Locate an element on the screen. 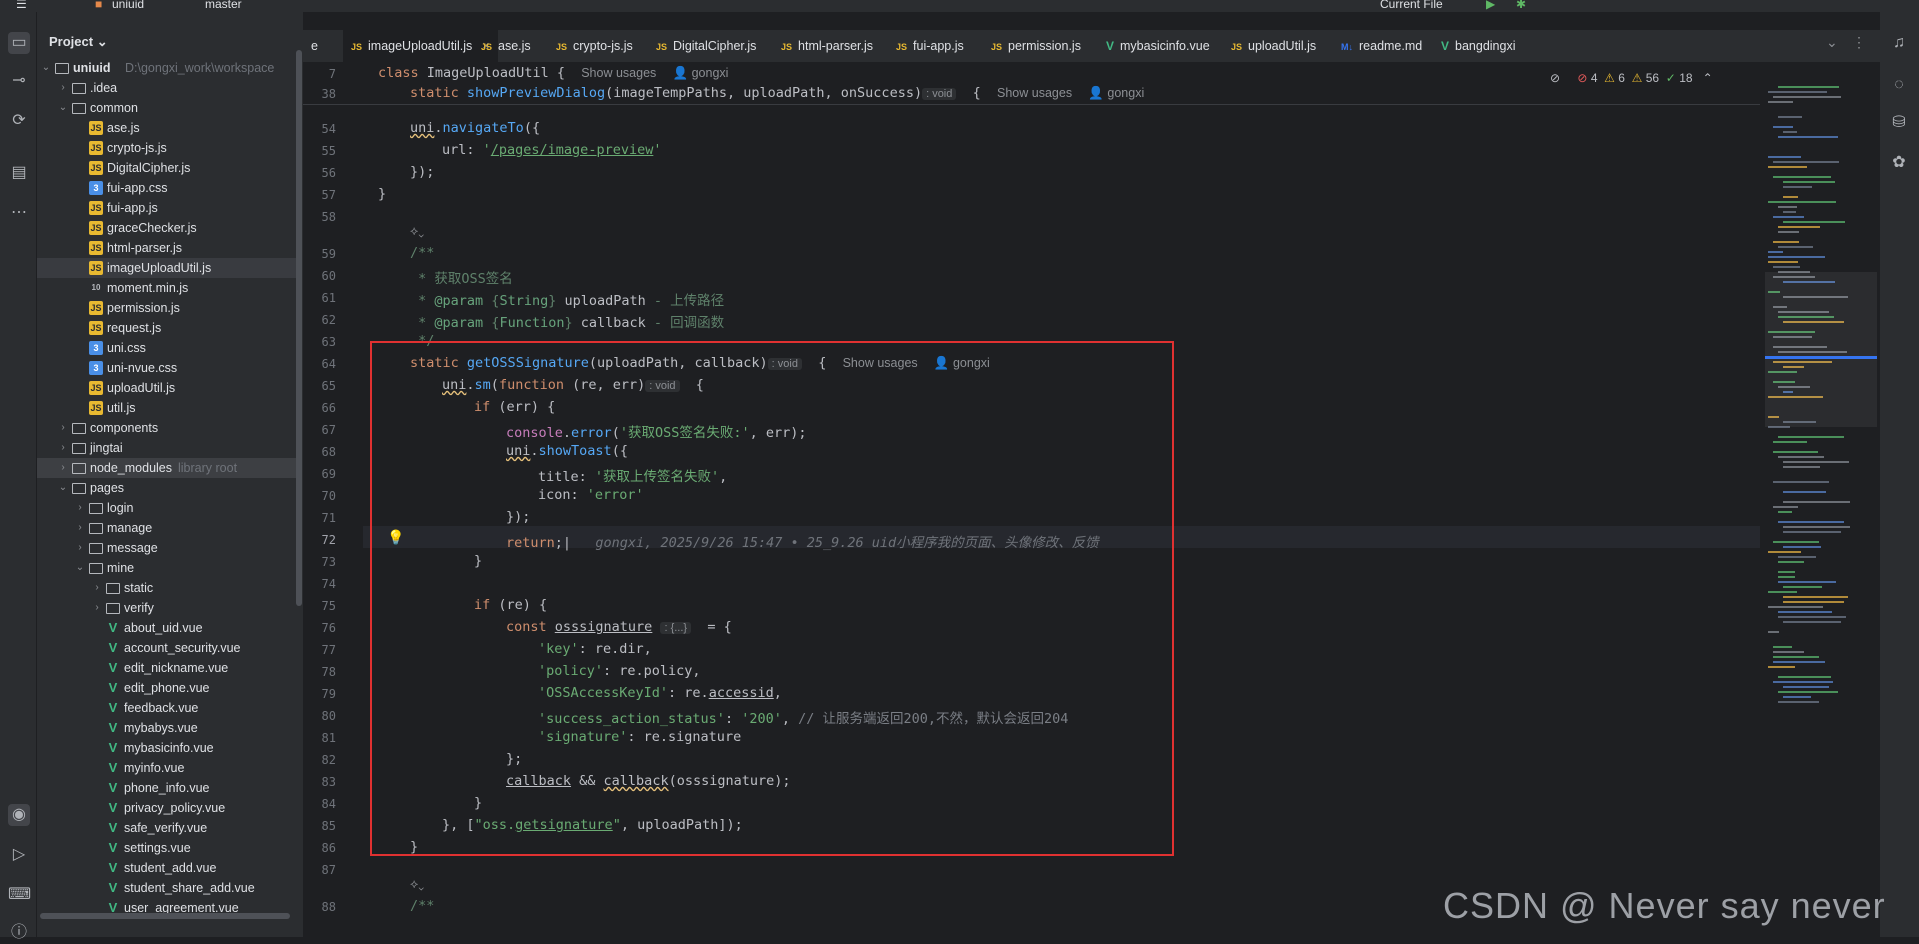  tree-item: Vfeedback.vue is located at coordinates (168, 708).